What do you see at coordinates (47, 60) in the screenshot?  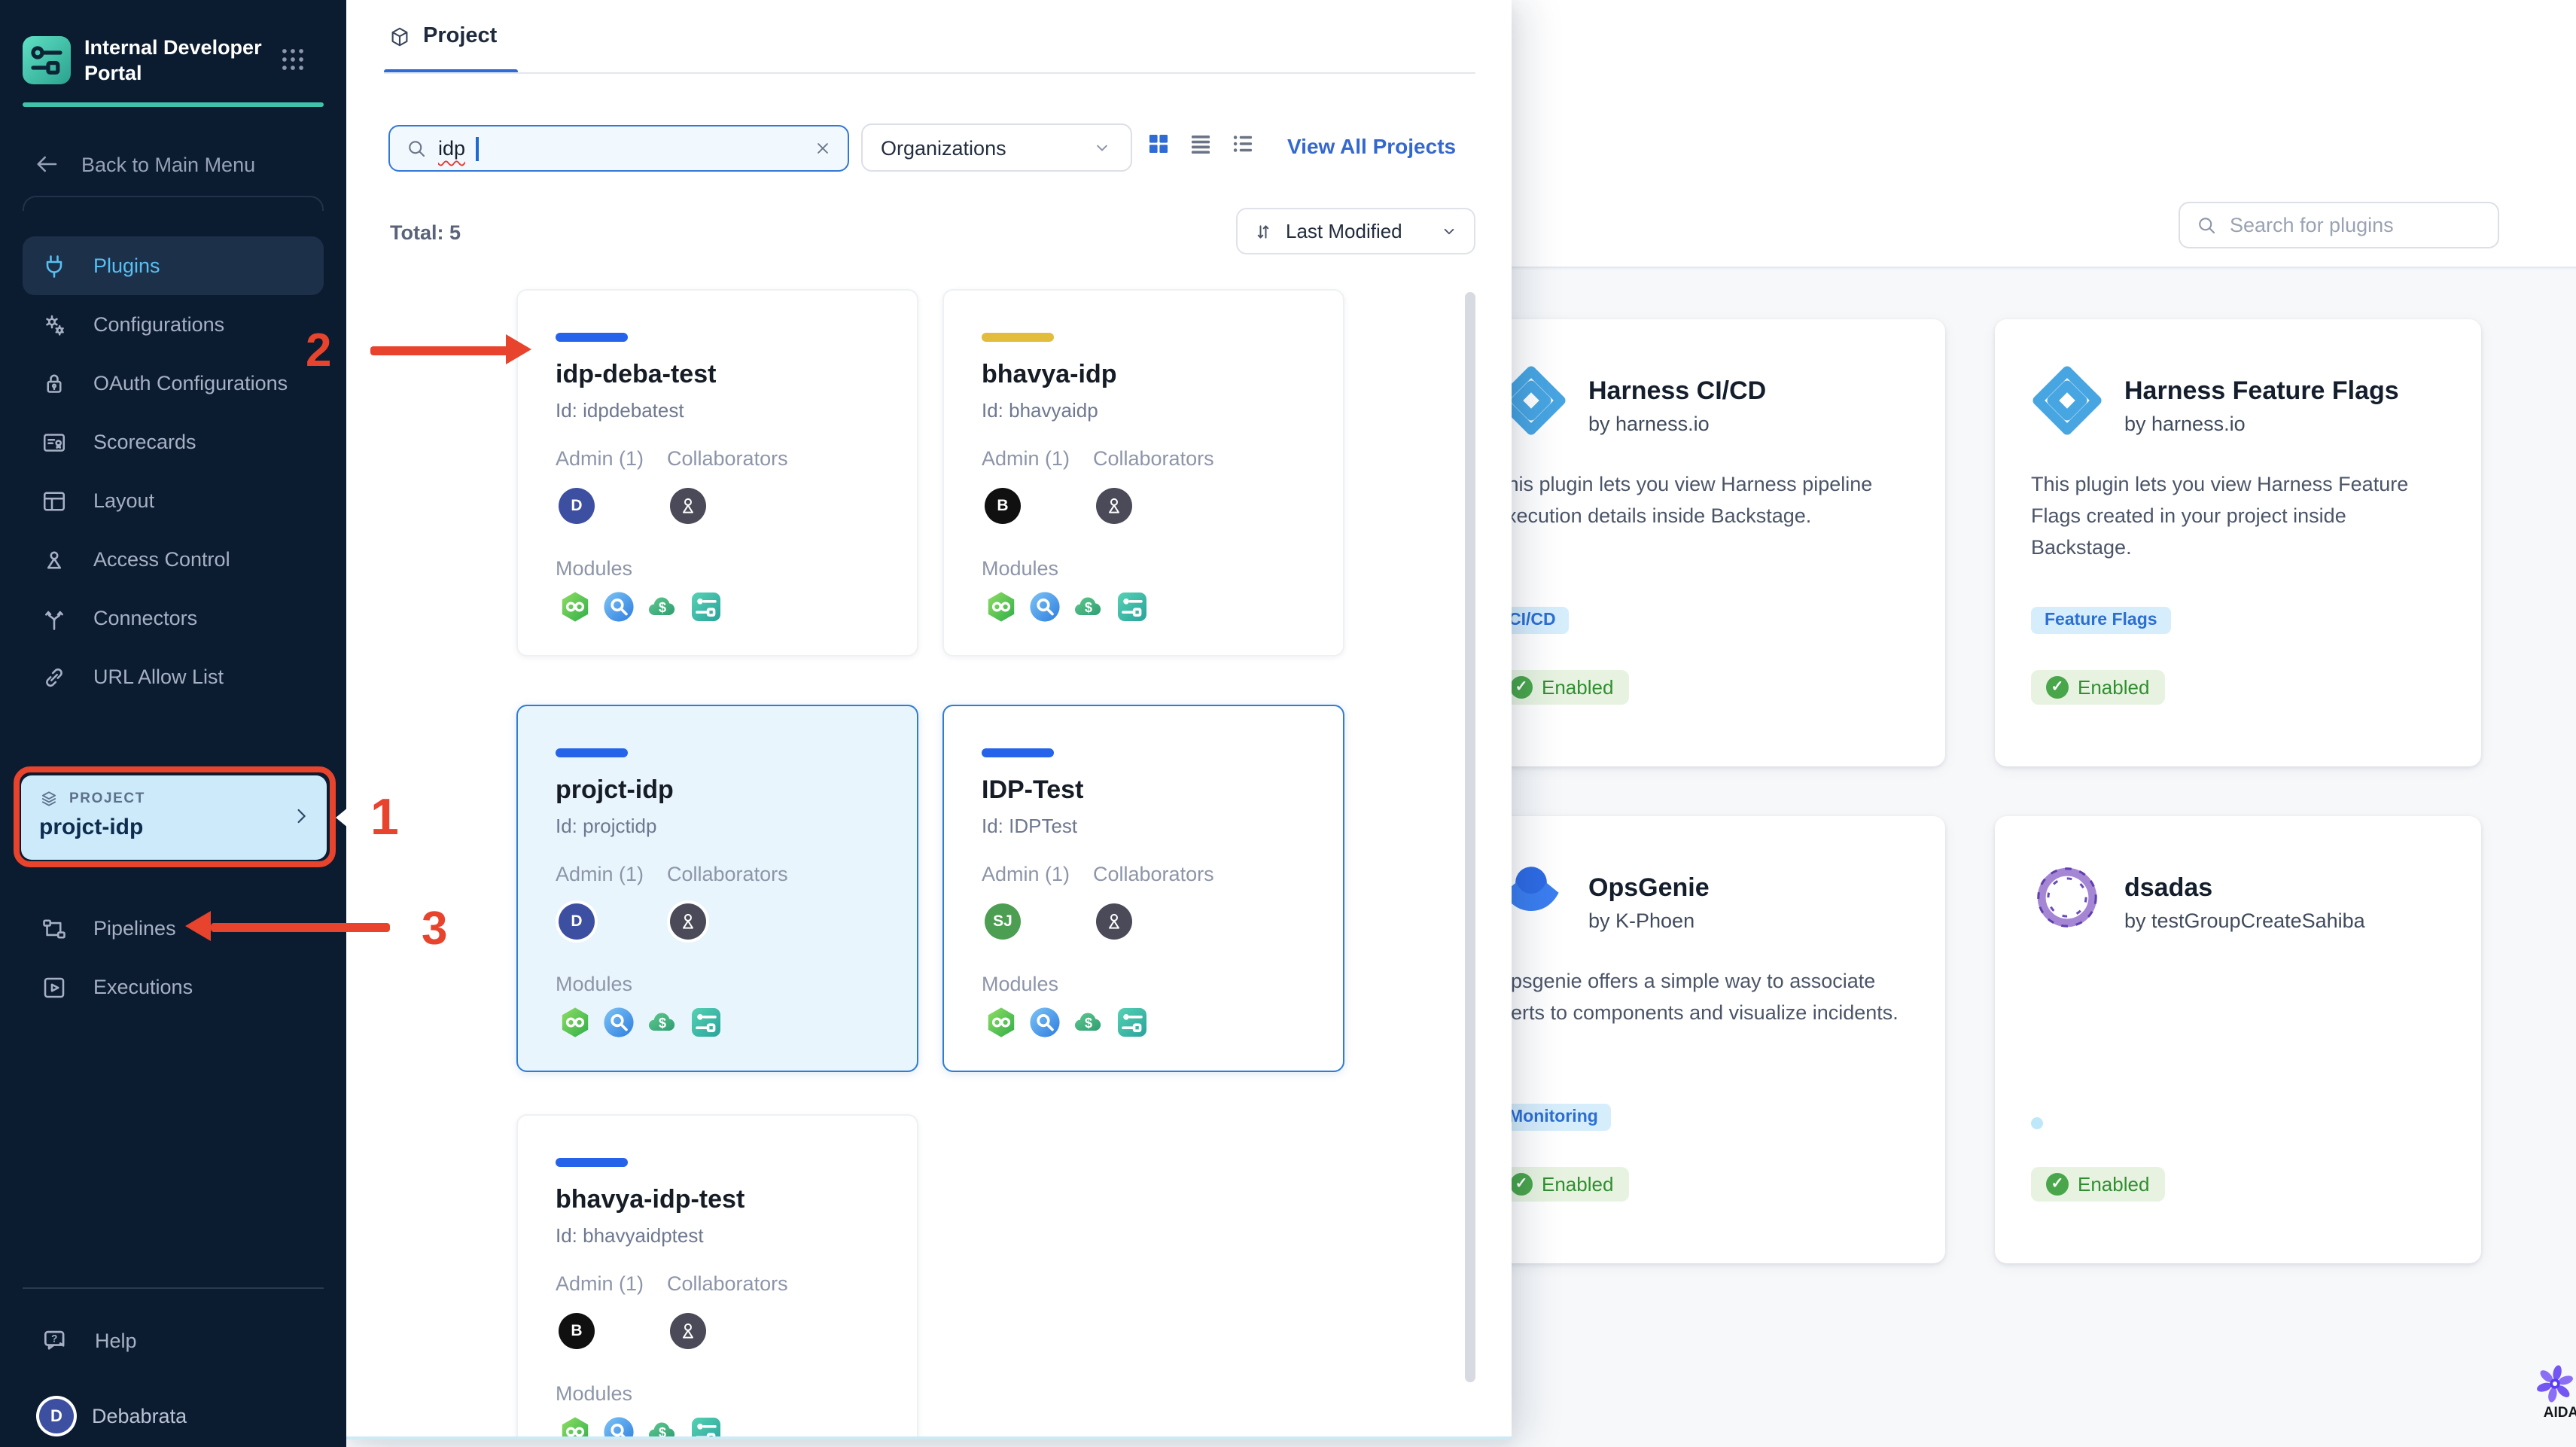 I see `idp-logo` at bounding box center [47, 60].